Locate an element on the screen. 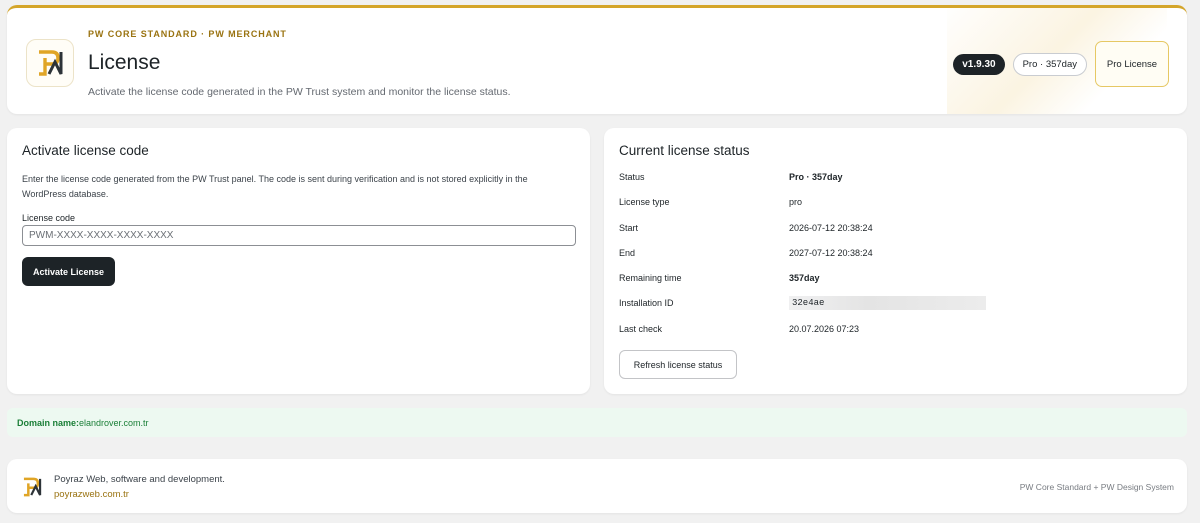 The width and height of the screenshot is (1200, 523). status-key: Status is located at coordinates (632, 177).